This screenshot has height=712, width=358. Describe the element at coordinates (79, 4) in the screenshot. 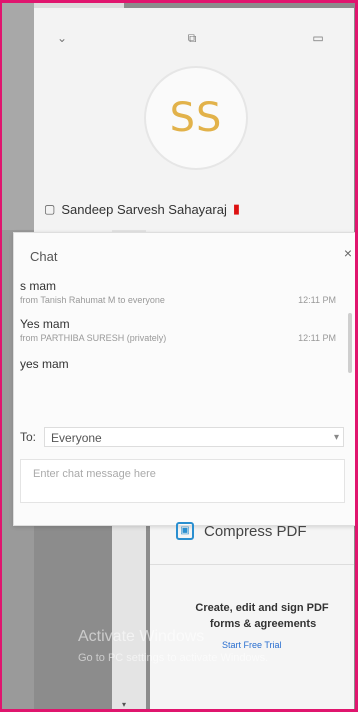

I see `top-bar` at that location.